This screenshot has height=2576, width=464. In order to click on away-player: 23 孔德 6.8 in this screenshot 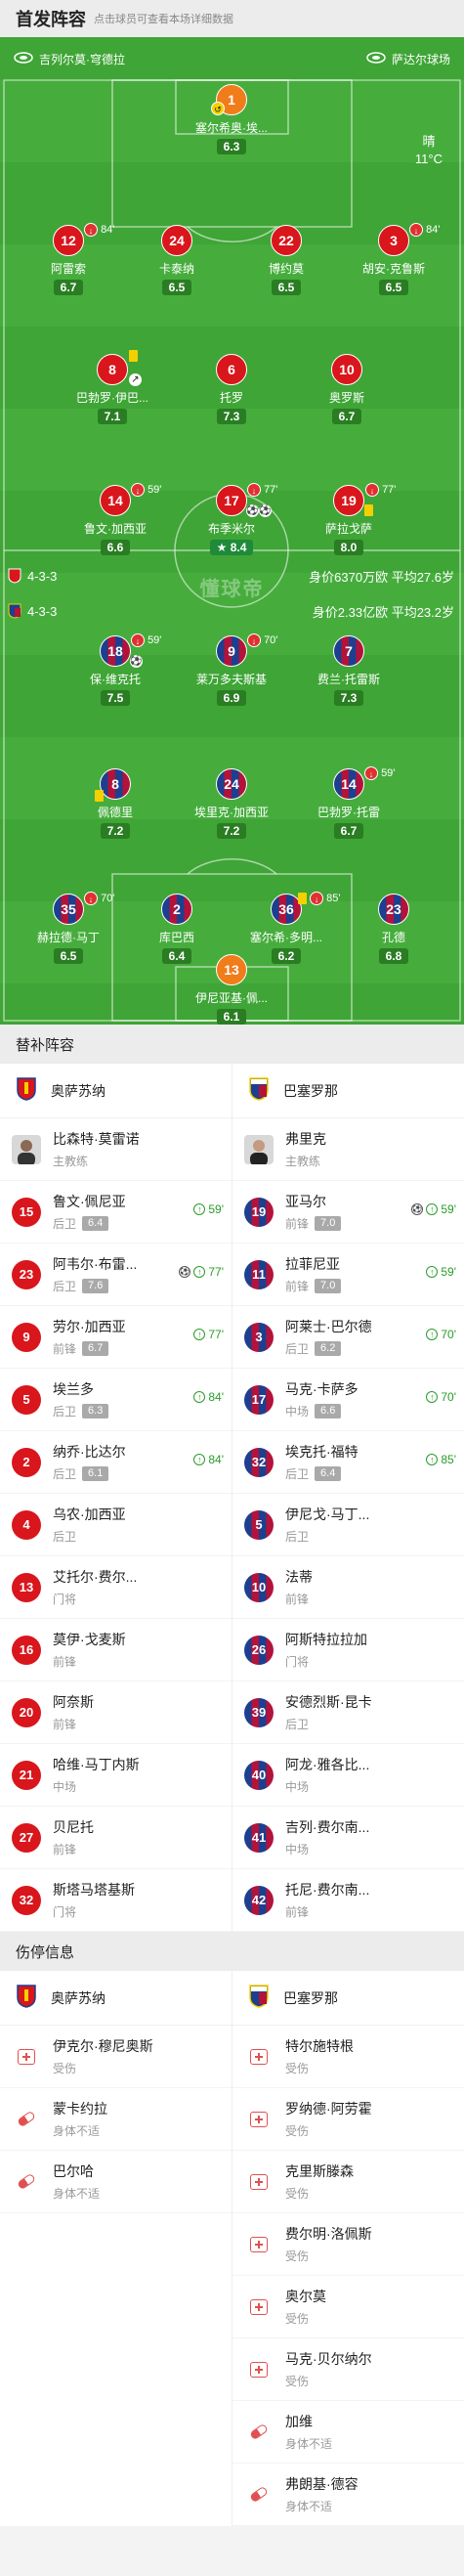, I will do `click(393, 929)`.